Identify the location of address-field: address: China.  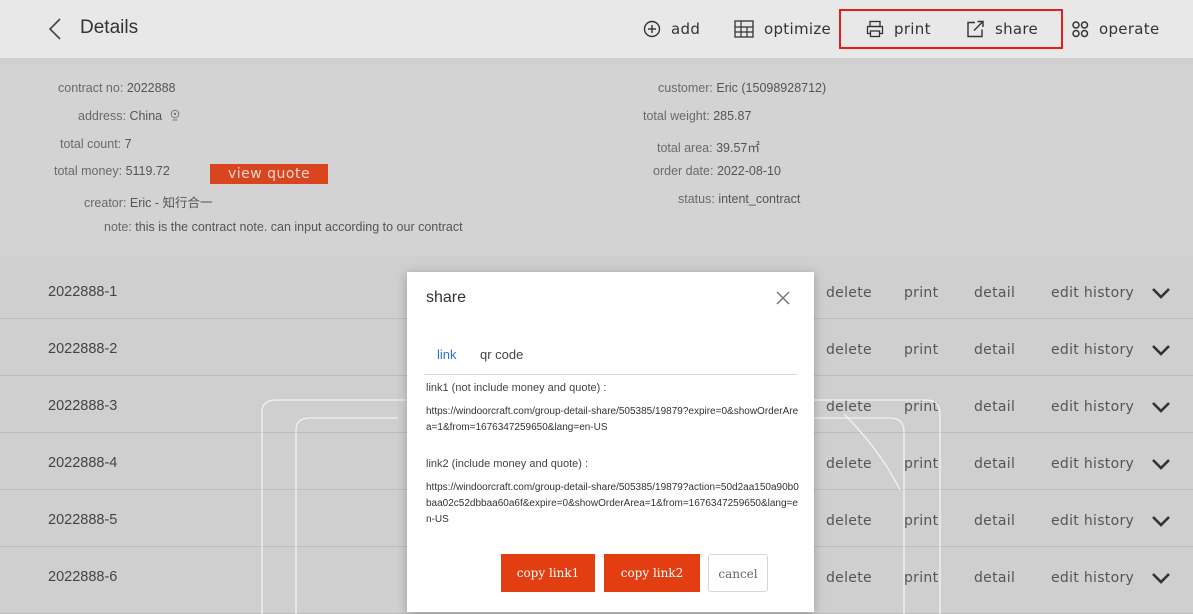
(129, 116).